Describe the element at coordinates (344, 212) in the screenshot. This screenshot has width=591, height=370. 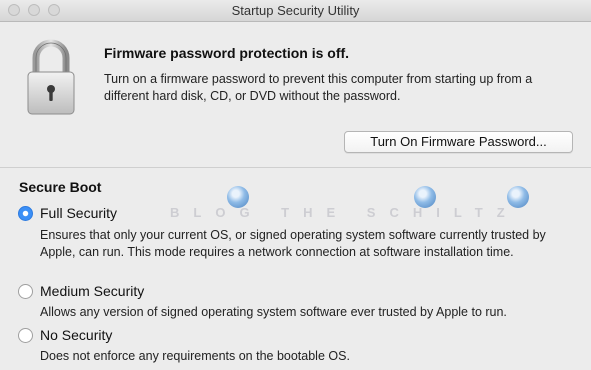
I see `watermark-text: BLOG THE SCHILTZ` at that location.